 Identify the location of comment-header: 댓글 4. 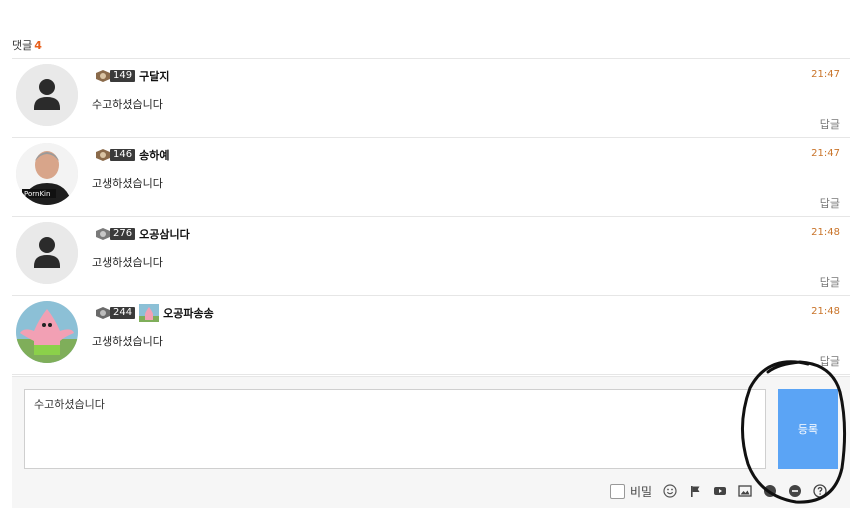
(27, 45).